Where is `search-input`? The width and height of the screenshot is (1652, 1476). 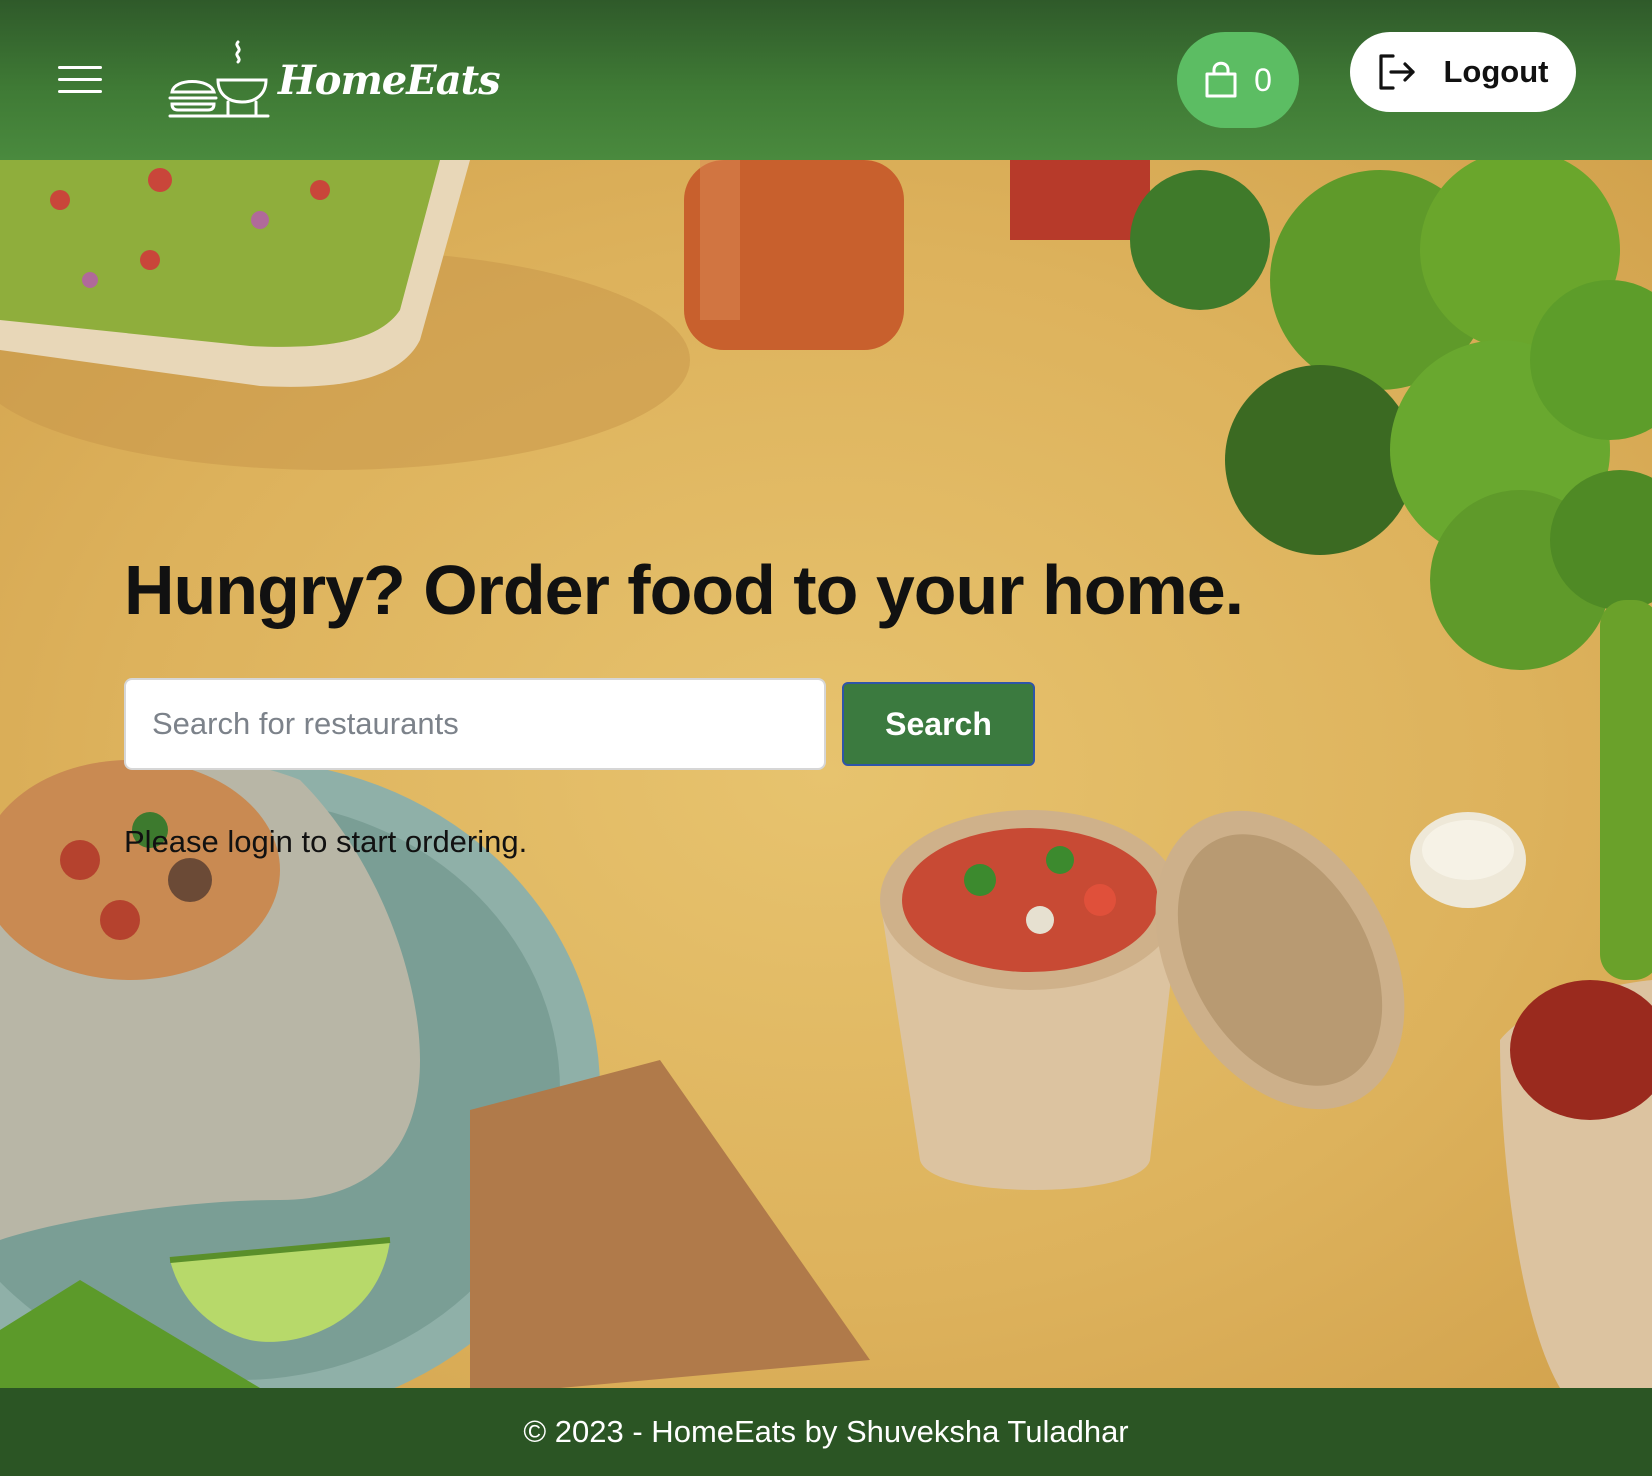 search-input is located at coordinates (475, 724).